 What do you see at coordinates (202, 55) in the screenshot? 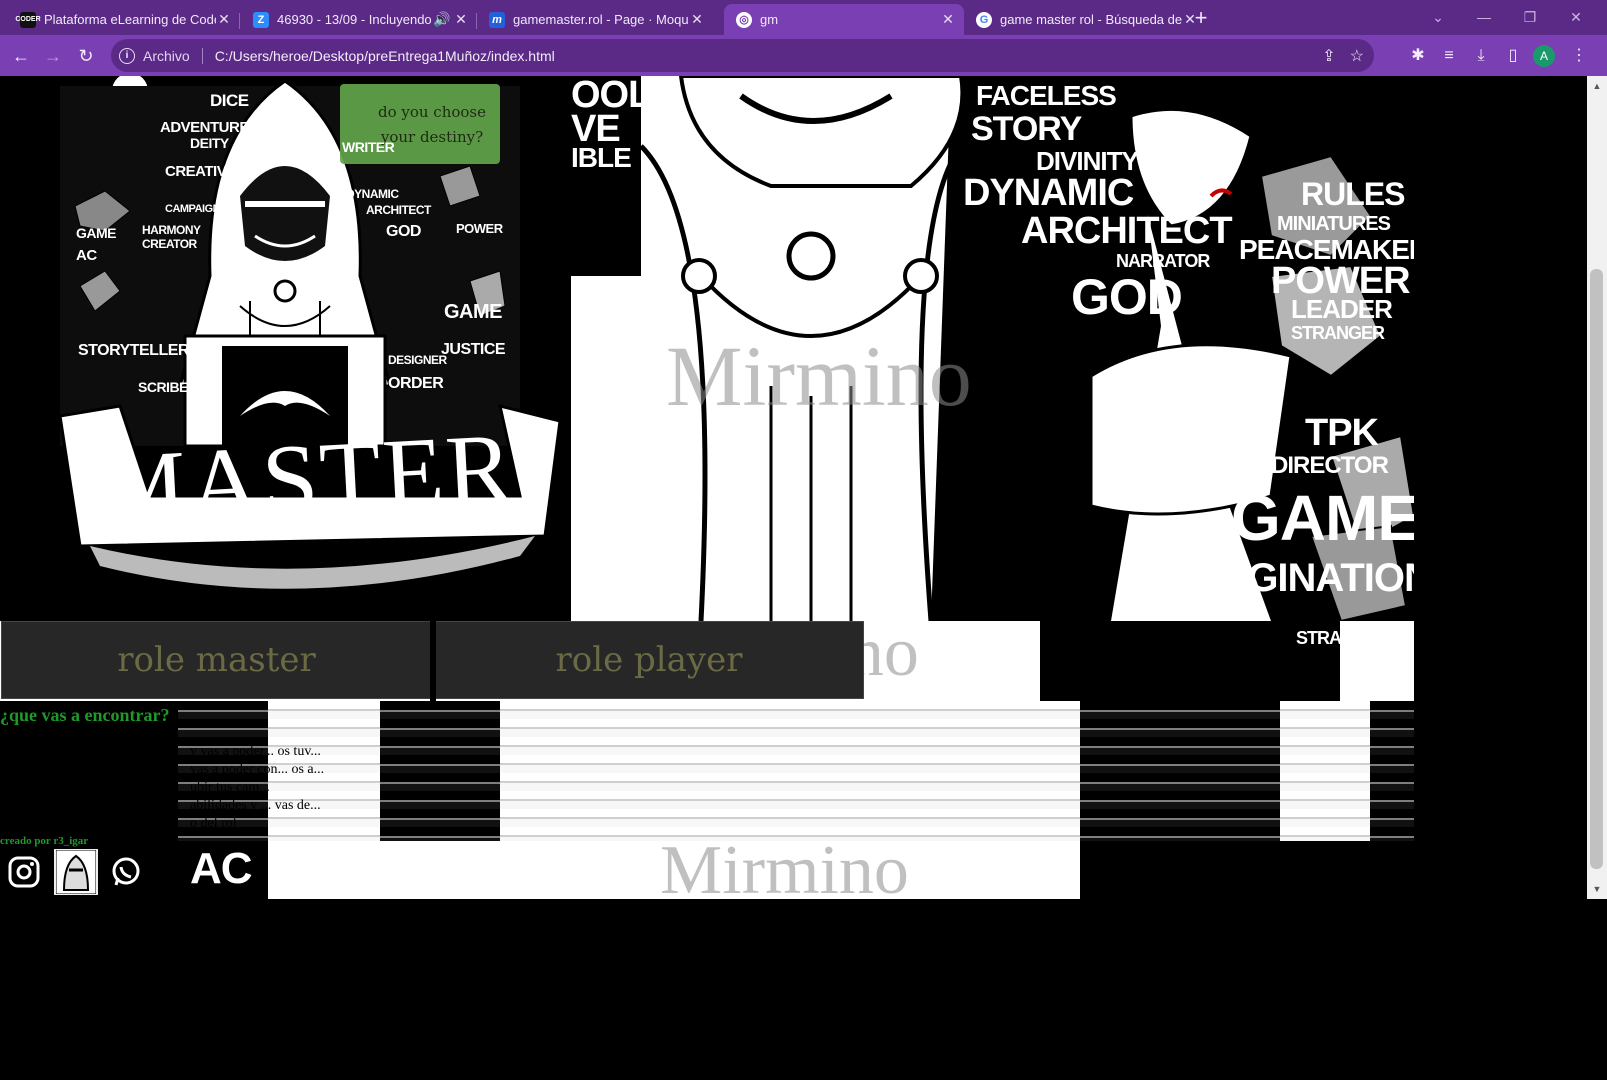
I see `address-divider` at bounding box center [202, 55].